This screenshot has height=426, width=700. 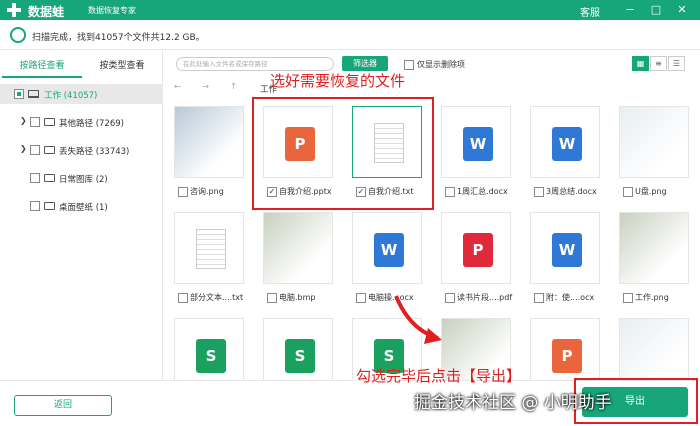 What do you see at coordinates (441, 64) in the screenshot?
I see `deleted-only-label: 仅显示删除项` at bounding box center [441, 64].